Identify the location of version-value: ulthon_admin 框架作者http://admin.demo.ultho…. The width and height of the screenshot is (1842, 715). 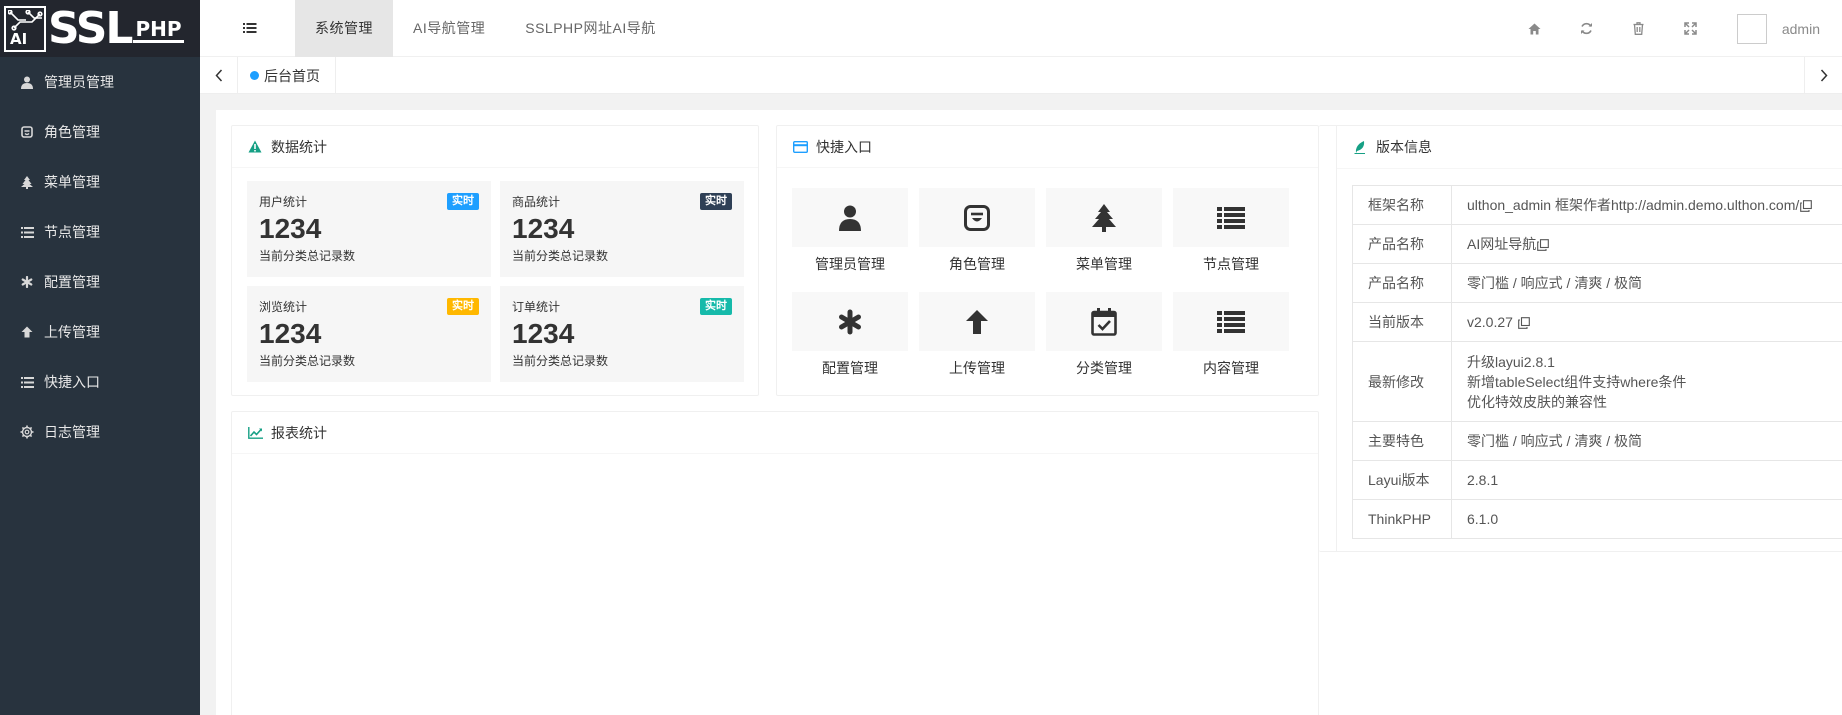
(1646, 205).